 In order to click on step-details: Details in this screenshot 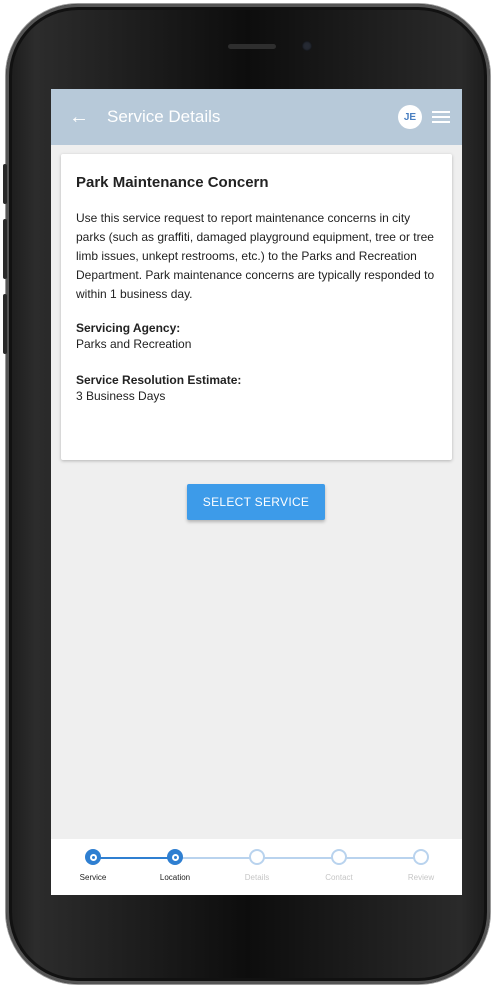, I will do `click(257, 864)`.